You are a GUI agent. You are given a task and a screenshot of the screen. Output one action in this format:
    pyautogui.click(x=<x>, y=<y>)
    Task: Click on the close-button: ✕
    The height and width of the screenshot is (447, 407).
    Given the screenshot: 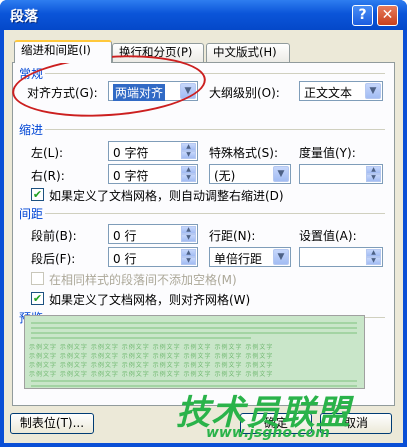 What is the action you would take?
    pyautogui.click(x=387, y=15)
    